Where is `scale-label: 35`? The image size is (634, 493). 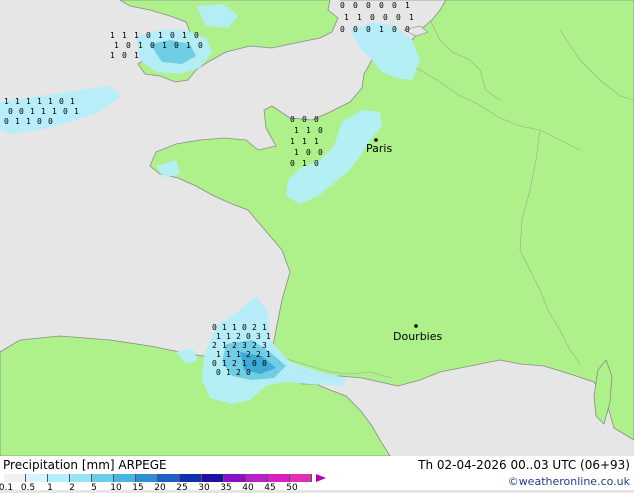
scale-label: 35 is located at coordinates (226, 488).